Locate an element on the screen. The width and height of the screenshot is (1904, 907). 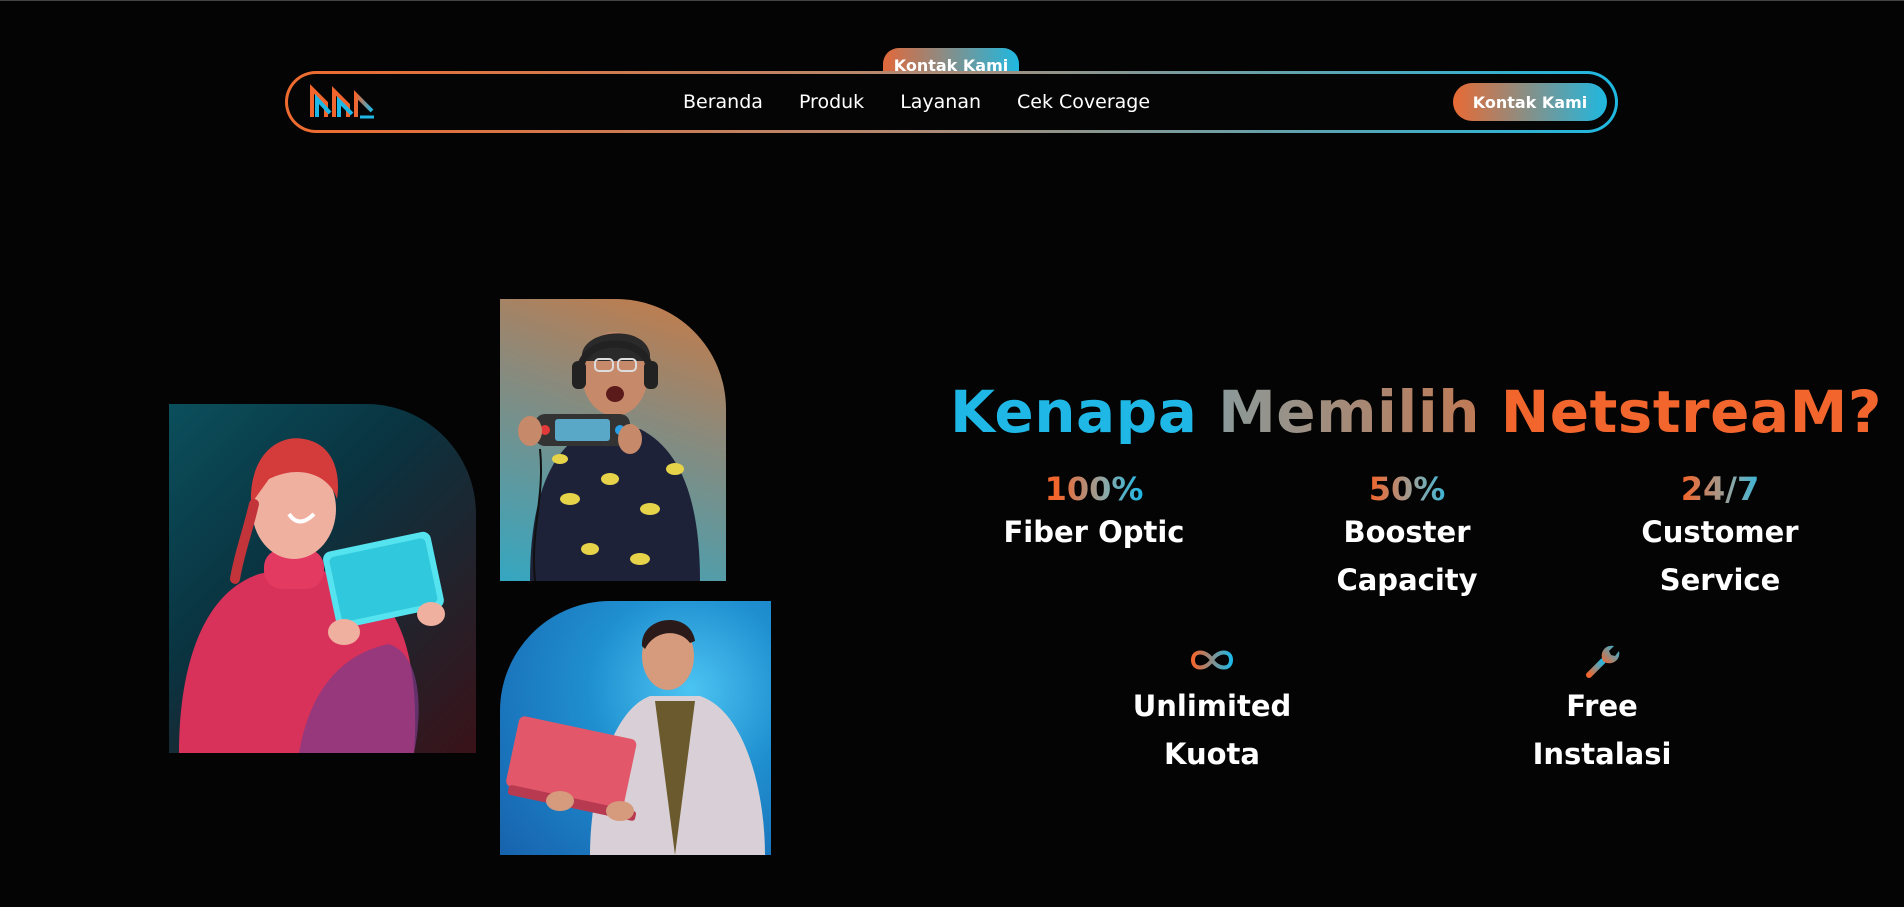
nav-link-beranda: Beranda is located at coordinates (723, 102).